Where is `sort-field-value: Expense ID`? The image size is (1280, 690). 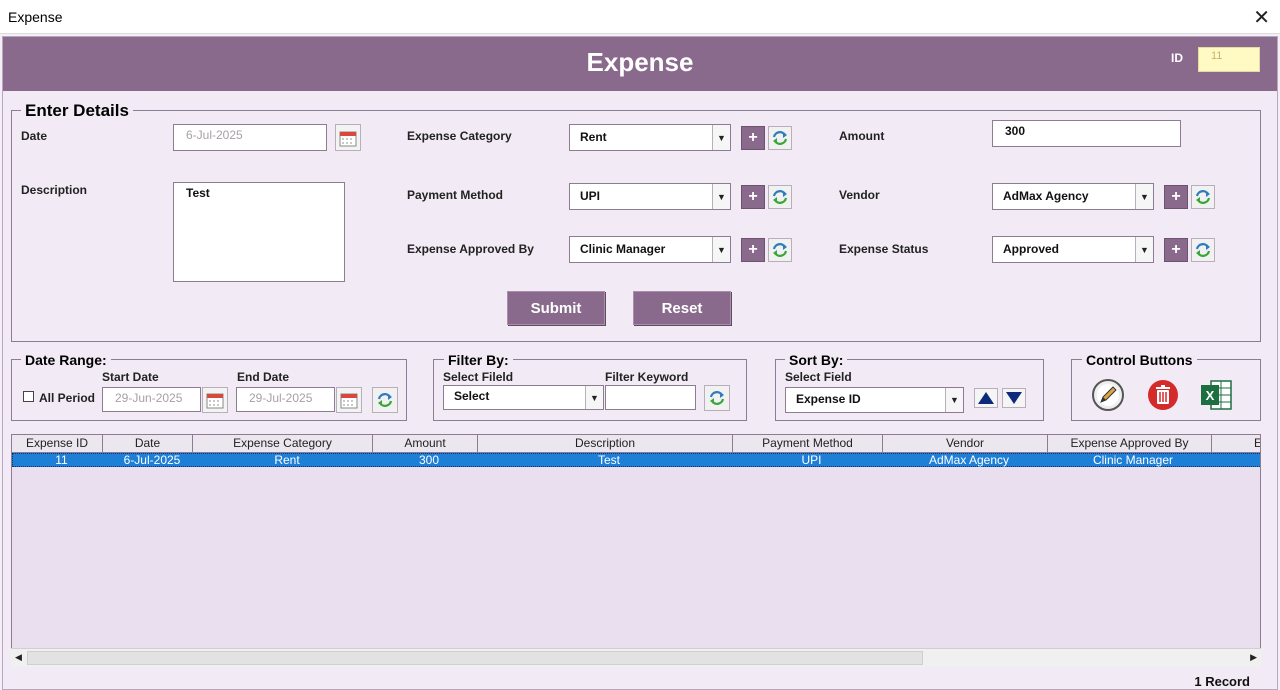 sort-field-value: Expense ID is located at coordinates (828, 399).